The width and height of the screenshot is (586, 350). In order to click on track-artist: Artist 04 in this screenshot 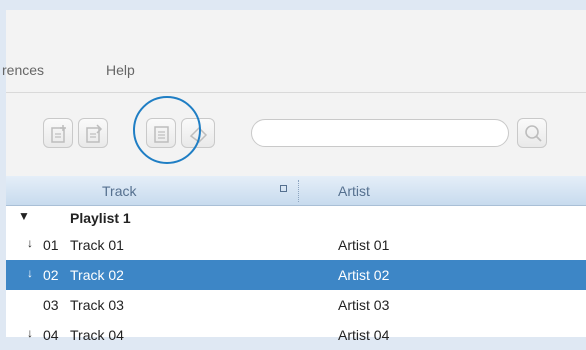, I will do `click(364, 335)`.